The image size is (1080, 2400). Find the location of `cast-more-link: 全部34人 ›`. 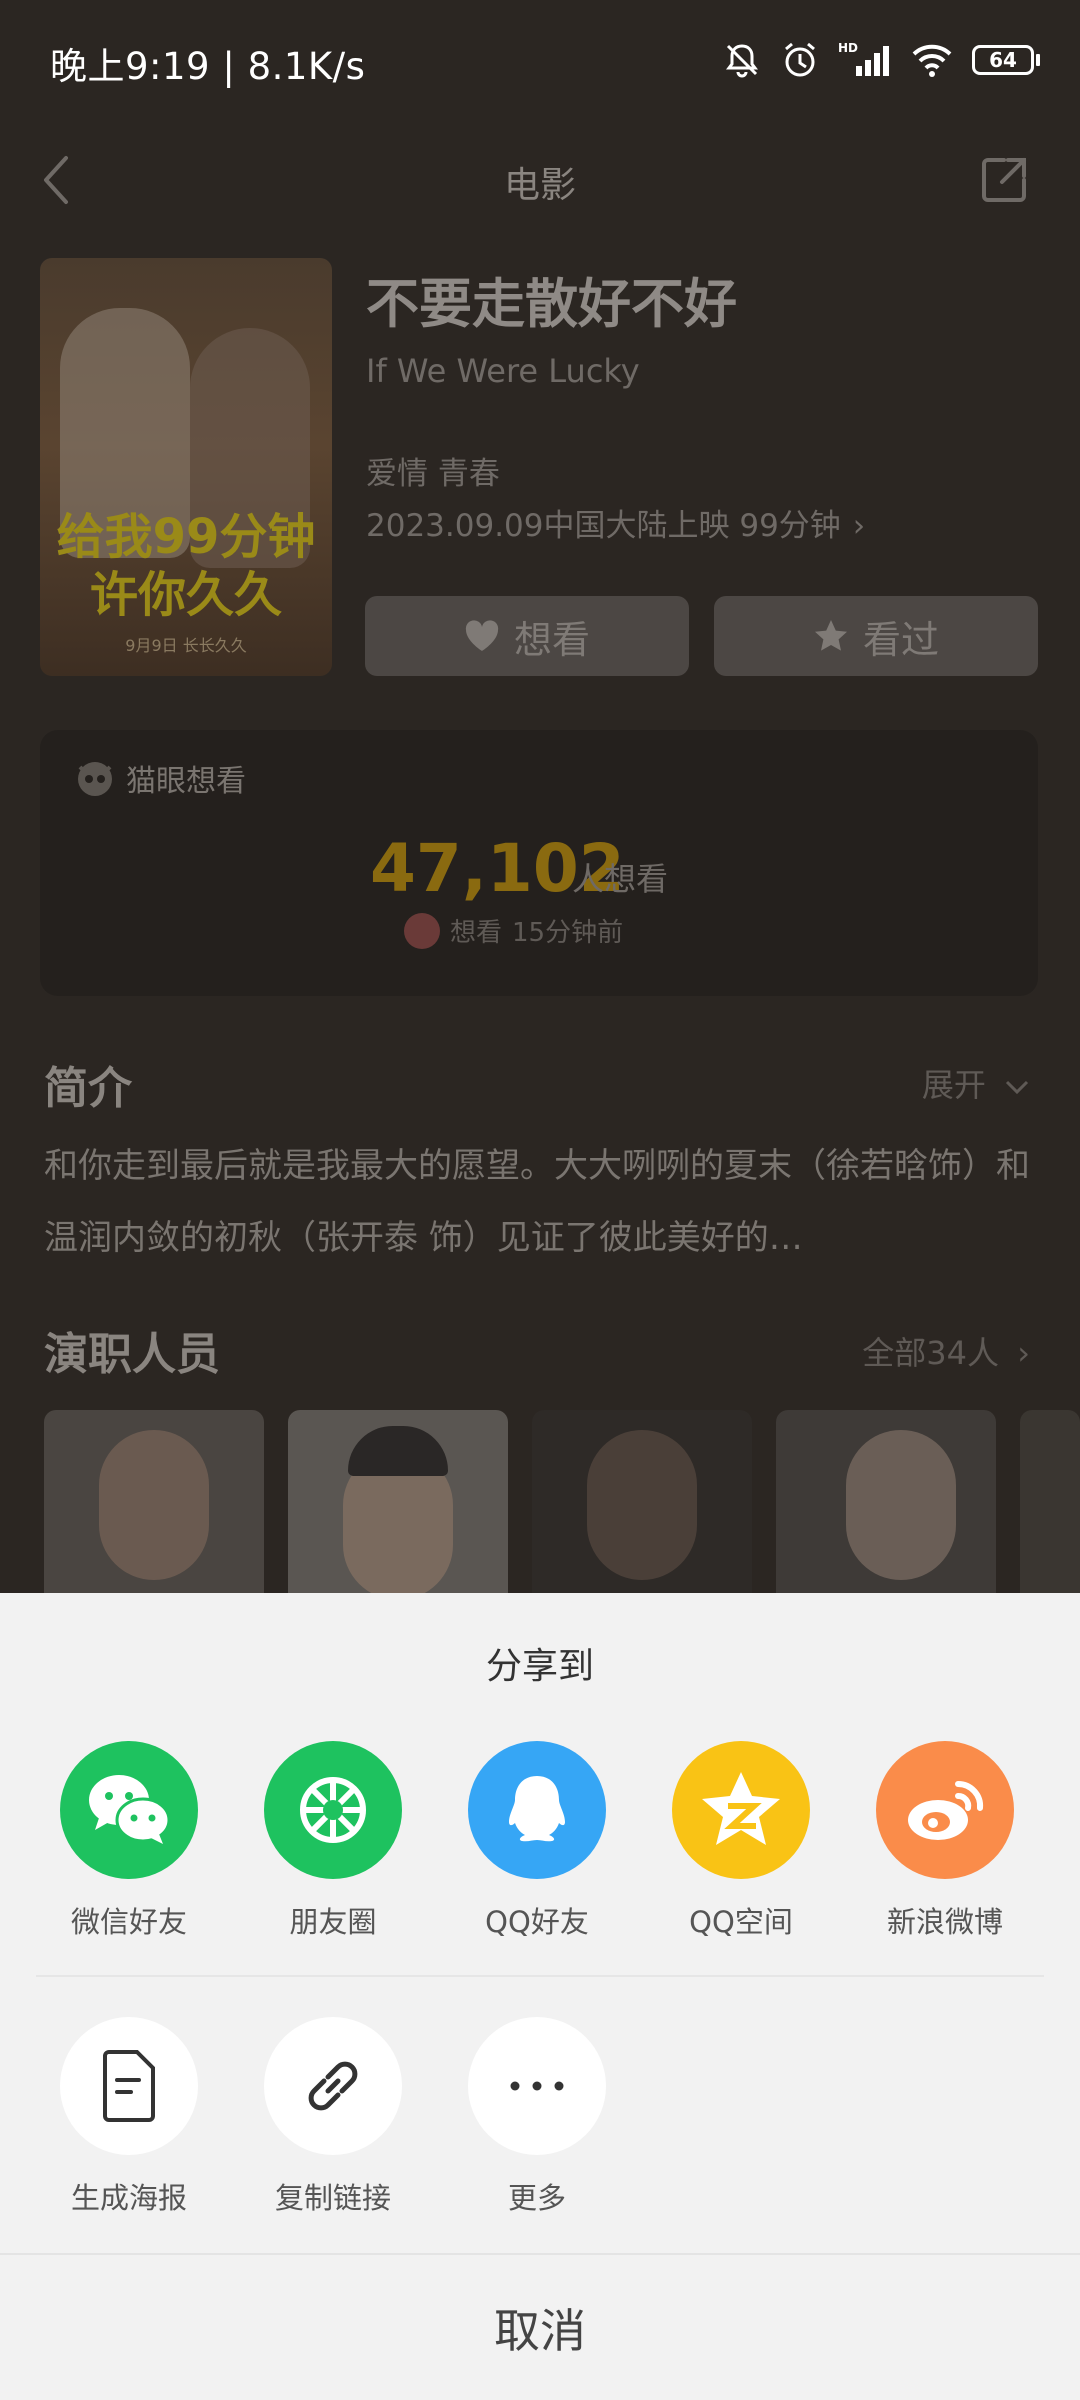

cast-more-link: 全部34人 › is located at coordinates (946, 1351).